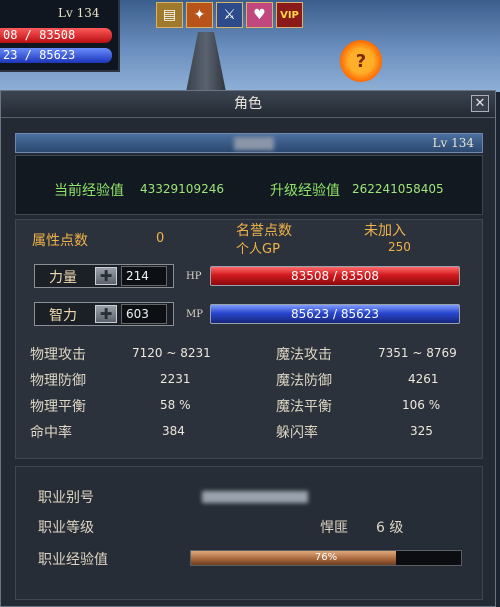 The height and width of the screenshot is (607, 500). What do you see at coordinates (258, 249) in the screenshot?
I see `personal-gp-label: 个人GP` at bounding box center [258, 249].